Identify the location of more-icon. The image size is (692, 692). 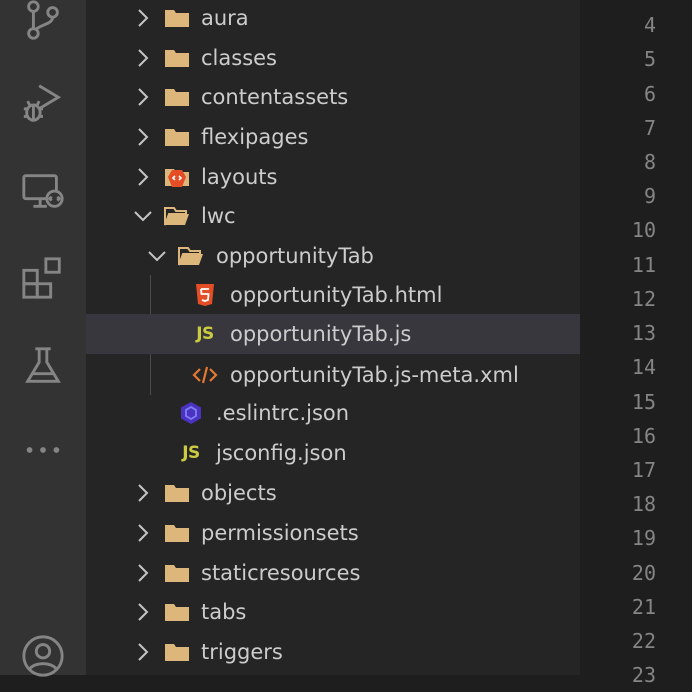
(43, 450).